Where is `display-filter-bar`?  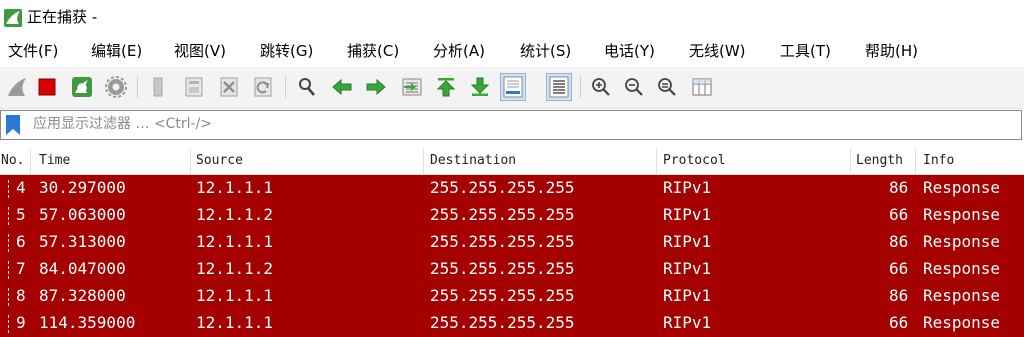
display-filter-bar is located at coordinates (511, 125).